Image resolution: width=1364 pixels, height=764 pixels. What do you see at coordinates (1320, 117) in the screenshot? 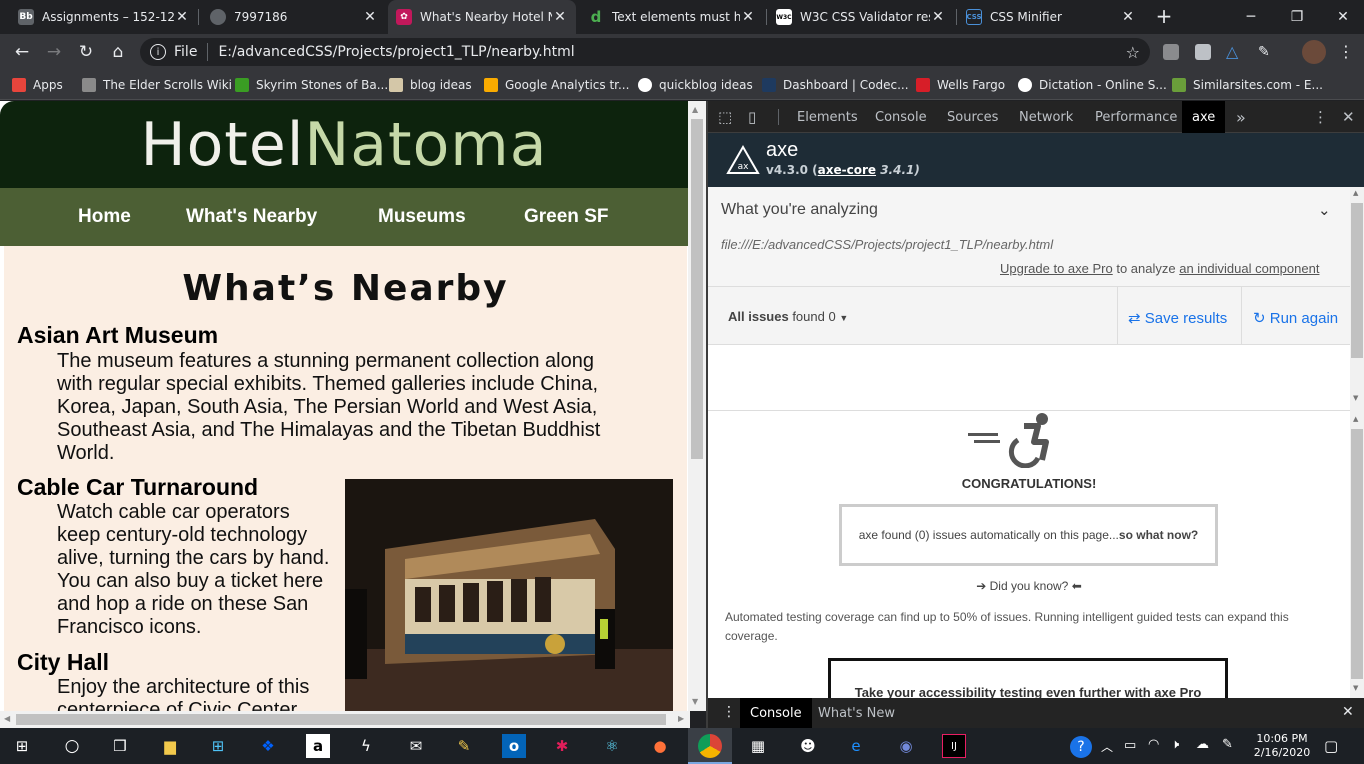
I see `devtools-menu-icon: ⋮` at bounding box center [1320, 117].